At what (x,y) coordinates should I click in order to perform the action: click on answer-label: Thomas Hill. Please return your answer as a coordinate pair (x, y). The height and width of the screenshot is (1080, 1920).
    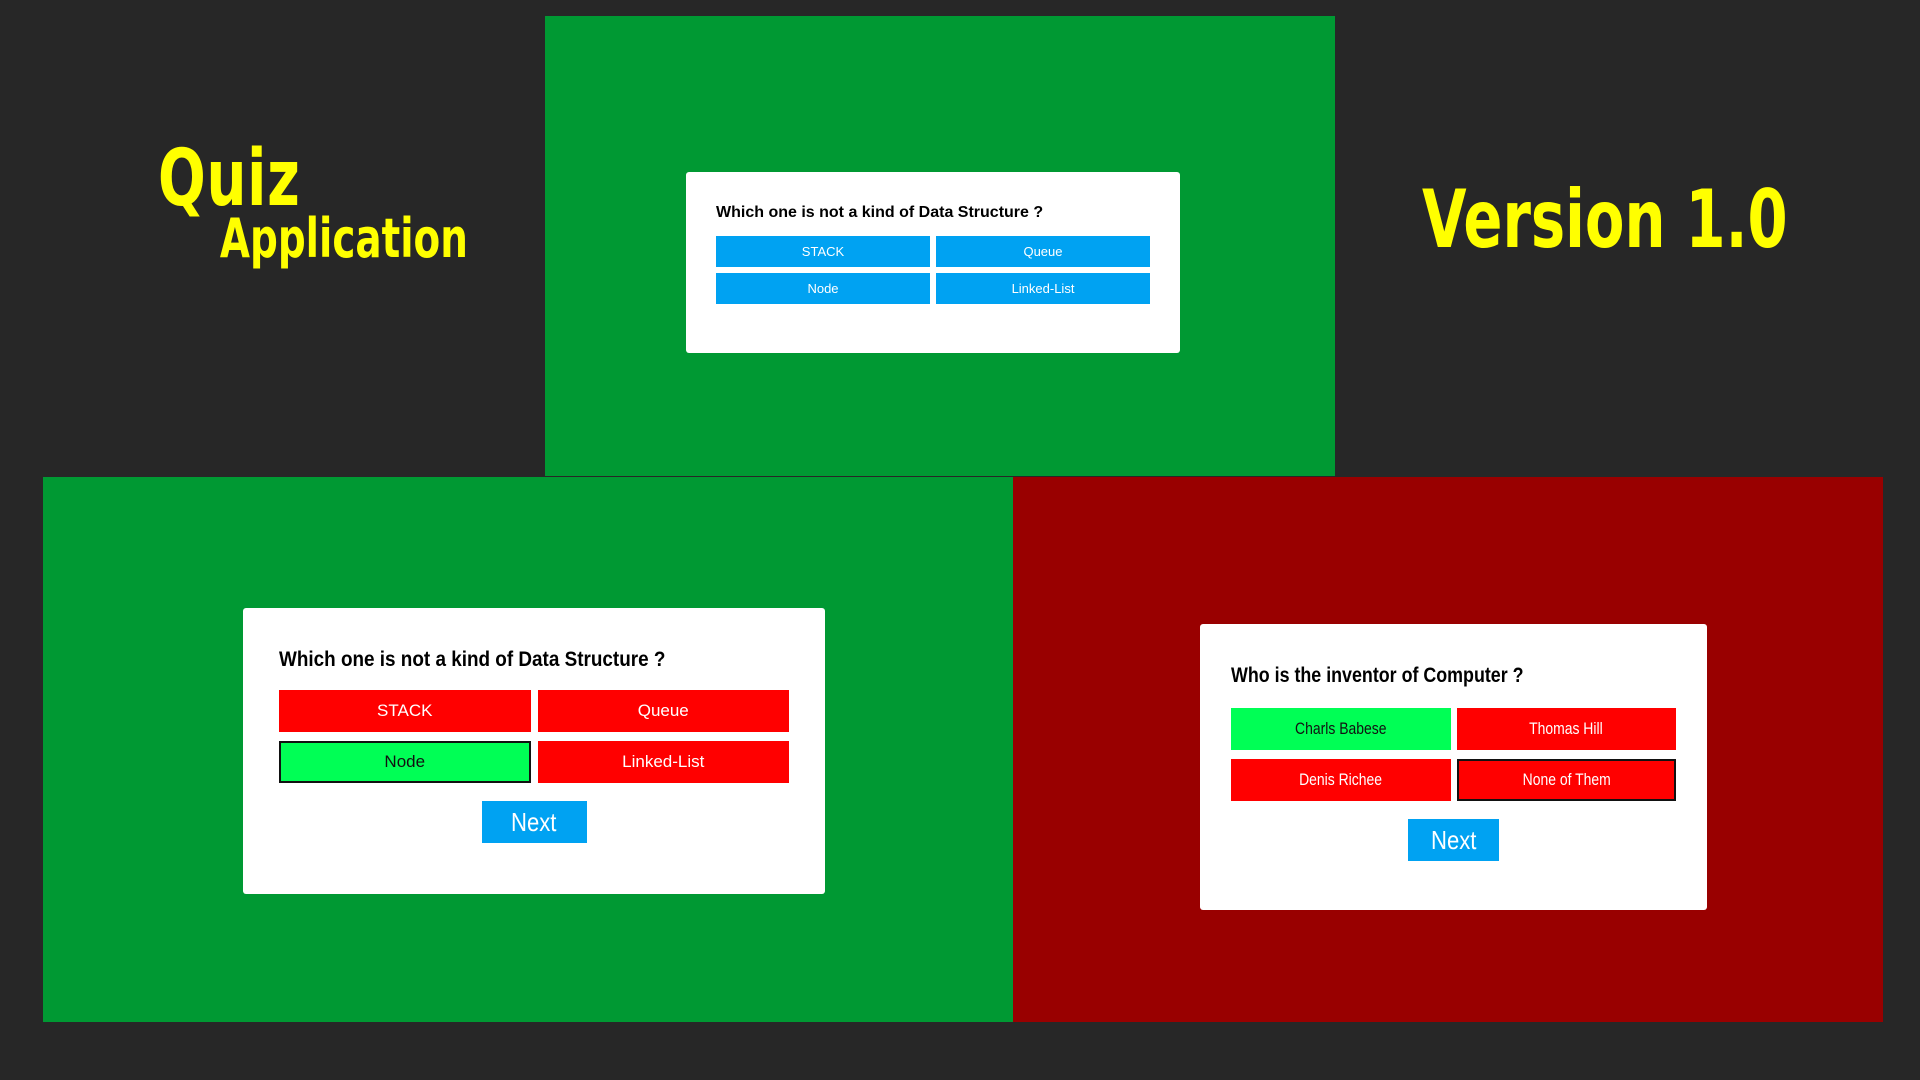
    Looking at the image, I should click on (1566, 728).